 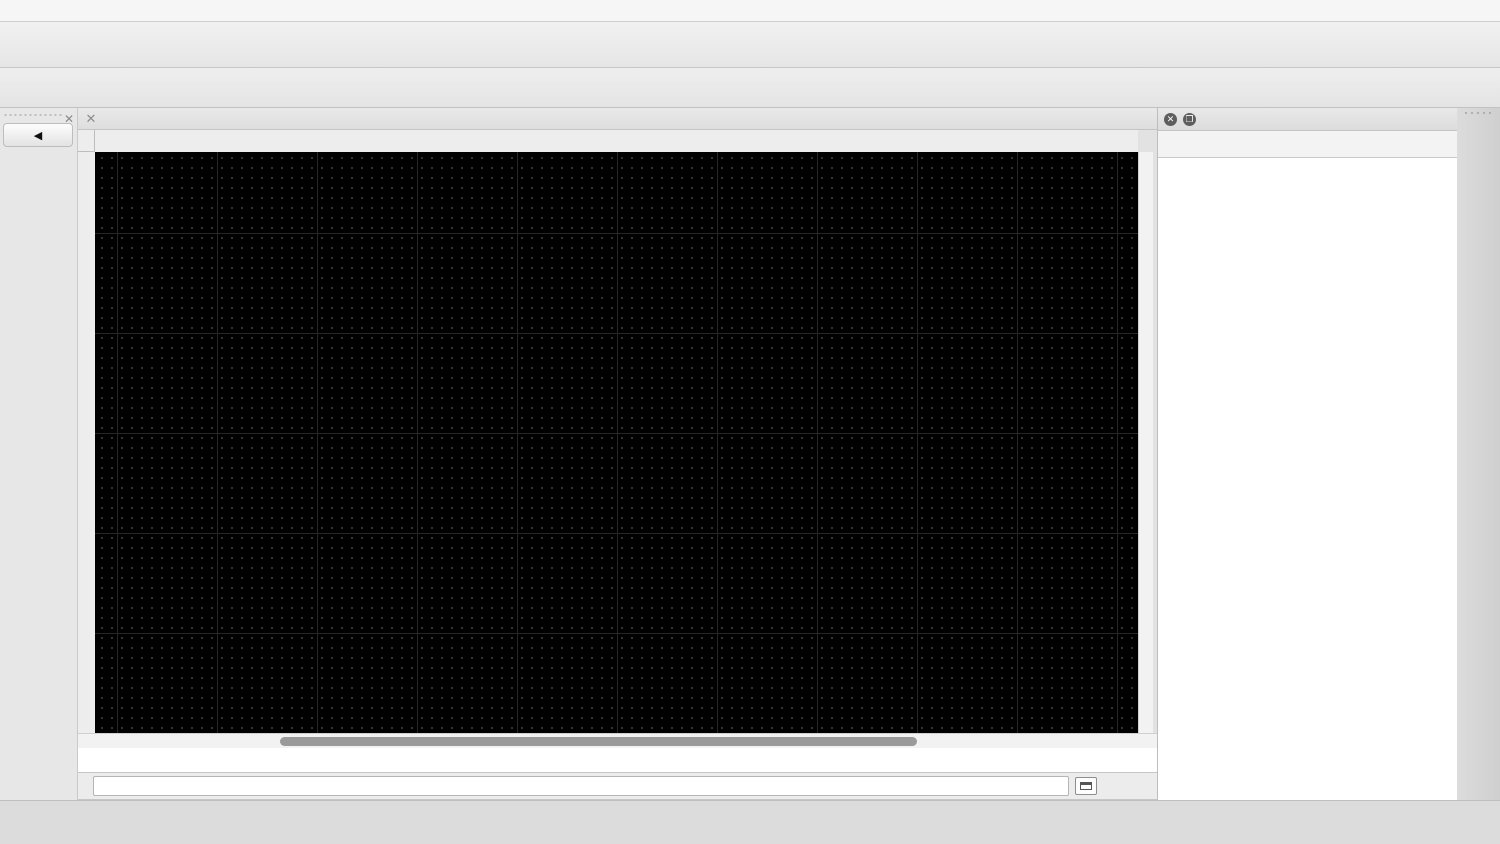 I want to click on keyboard-toggle-button, so click(x=1086, y=786).